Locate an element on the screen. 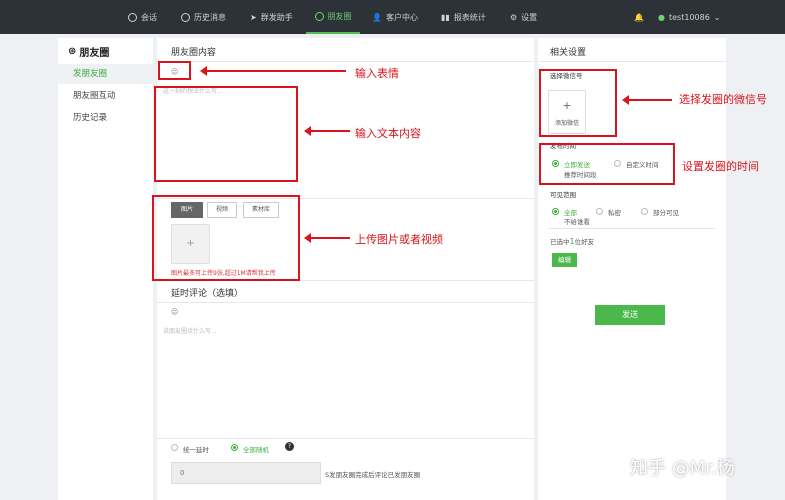 The width and height of the screenshot is (785, 500). nav-label: 会话 is located at coordinates (149, 17).